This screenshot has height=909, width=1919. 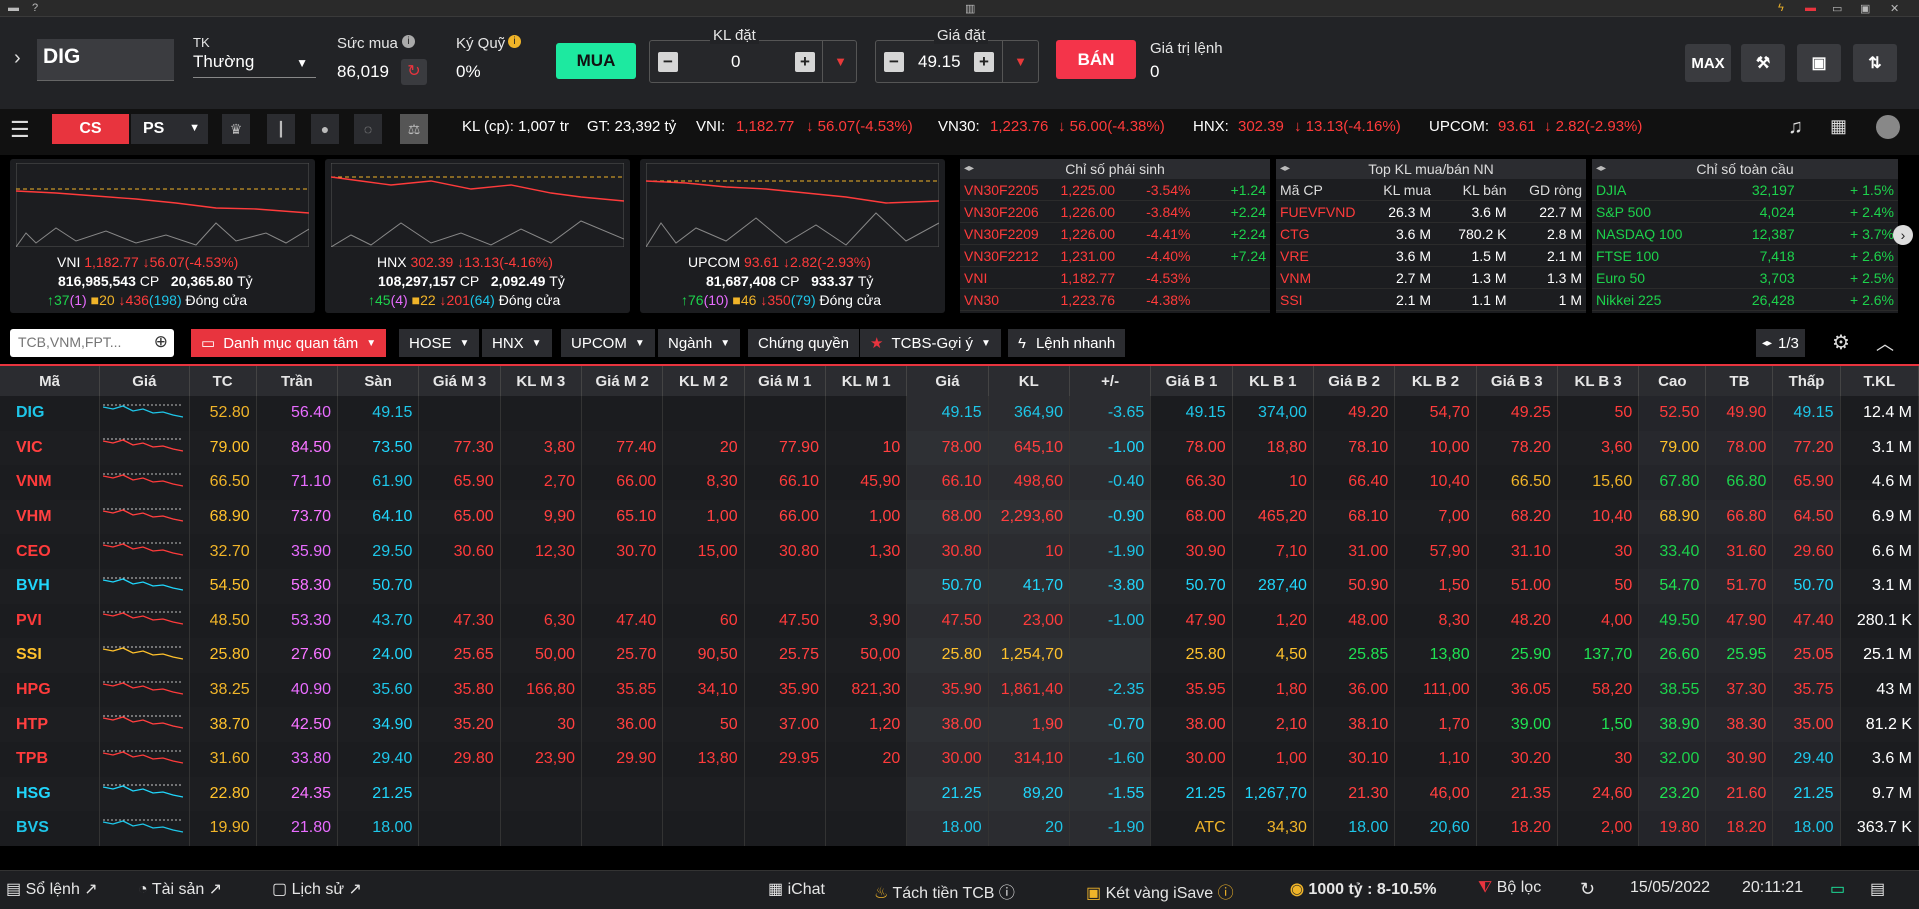 I want to click on tab-ps: PS ▼, so click(x=169, y=129).